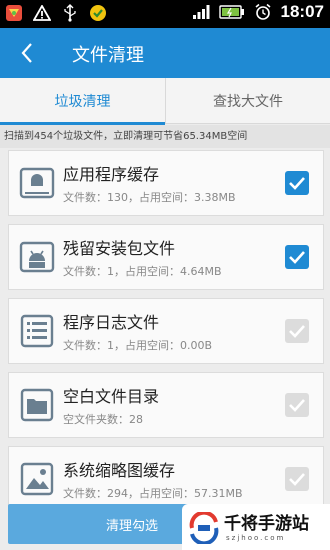 The height and width of the screenshot is (550, 330). I want to click on app-cache-icon, so click(37, 183).